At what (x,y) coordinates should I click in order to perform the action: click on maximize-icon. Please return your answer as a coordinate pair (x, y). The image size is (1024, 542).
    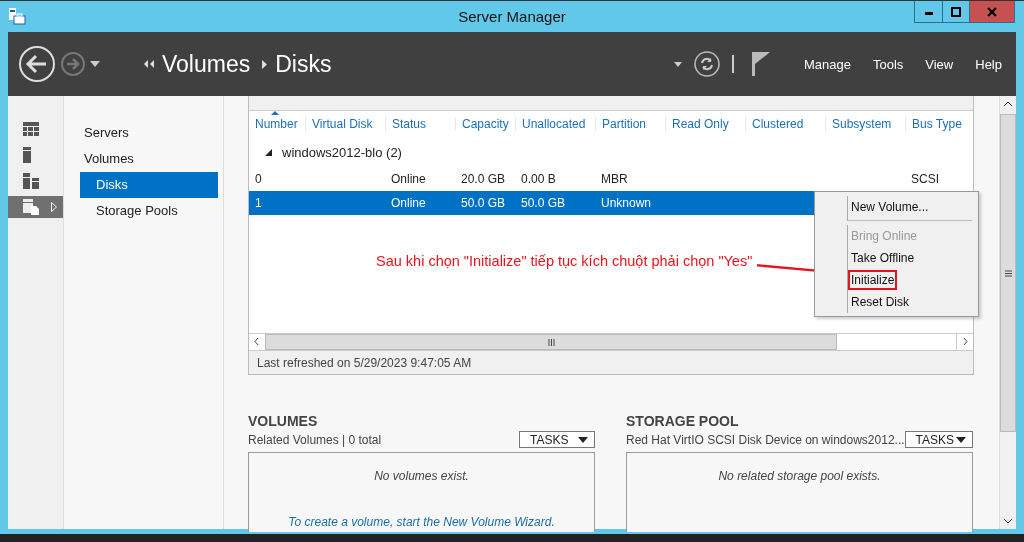
    Looking at the image, I should click on (956, 11).